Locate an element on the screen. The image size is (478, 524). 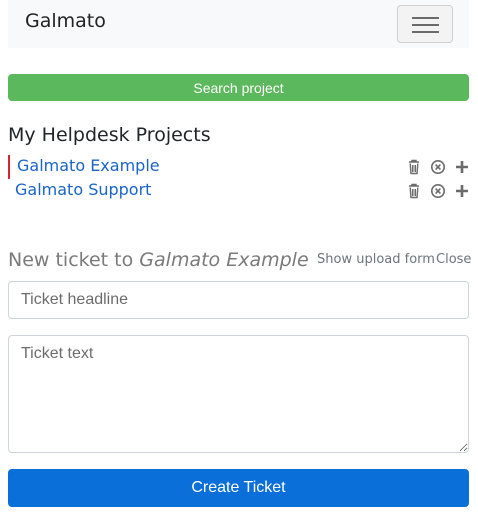
projects-title: My Helpdesk Projects is located at coordinates (109, 135).